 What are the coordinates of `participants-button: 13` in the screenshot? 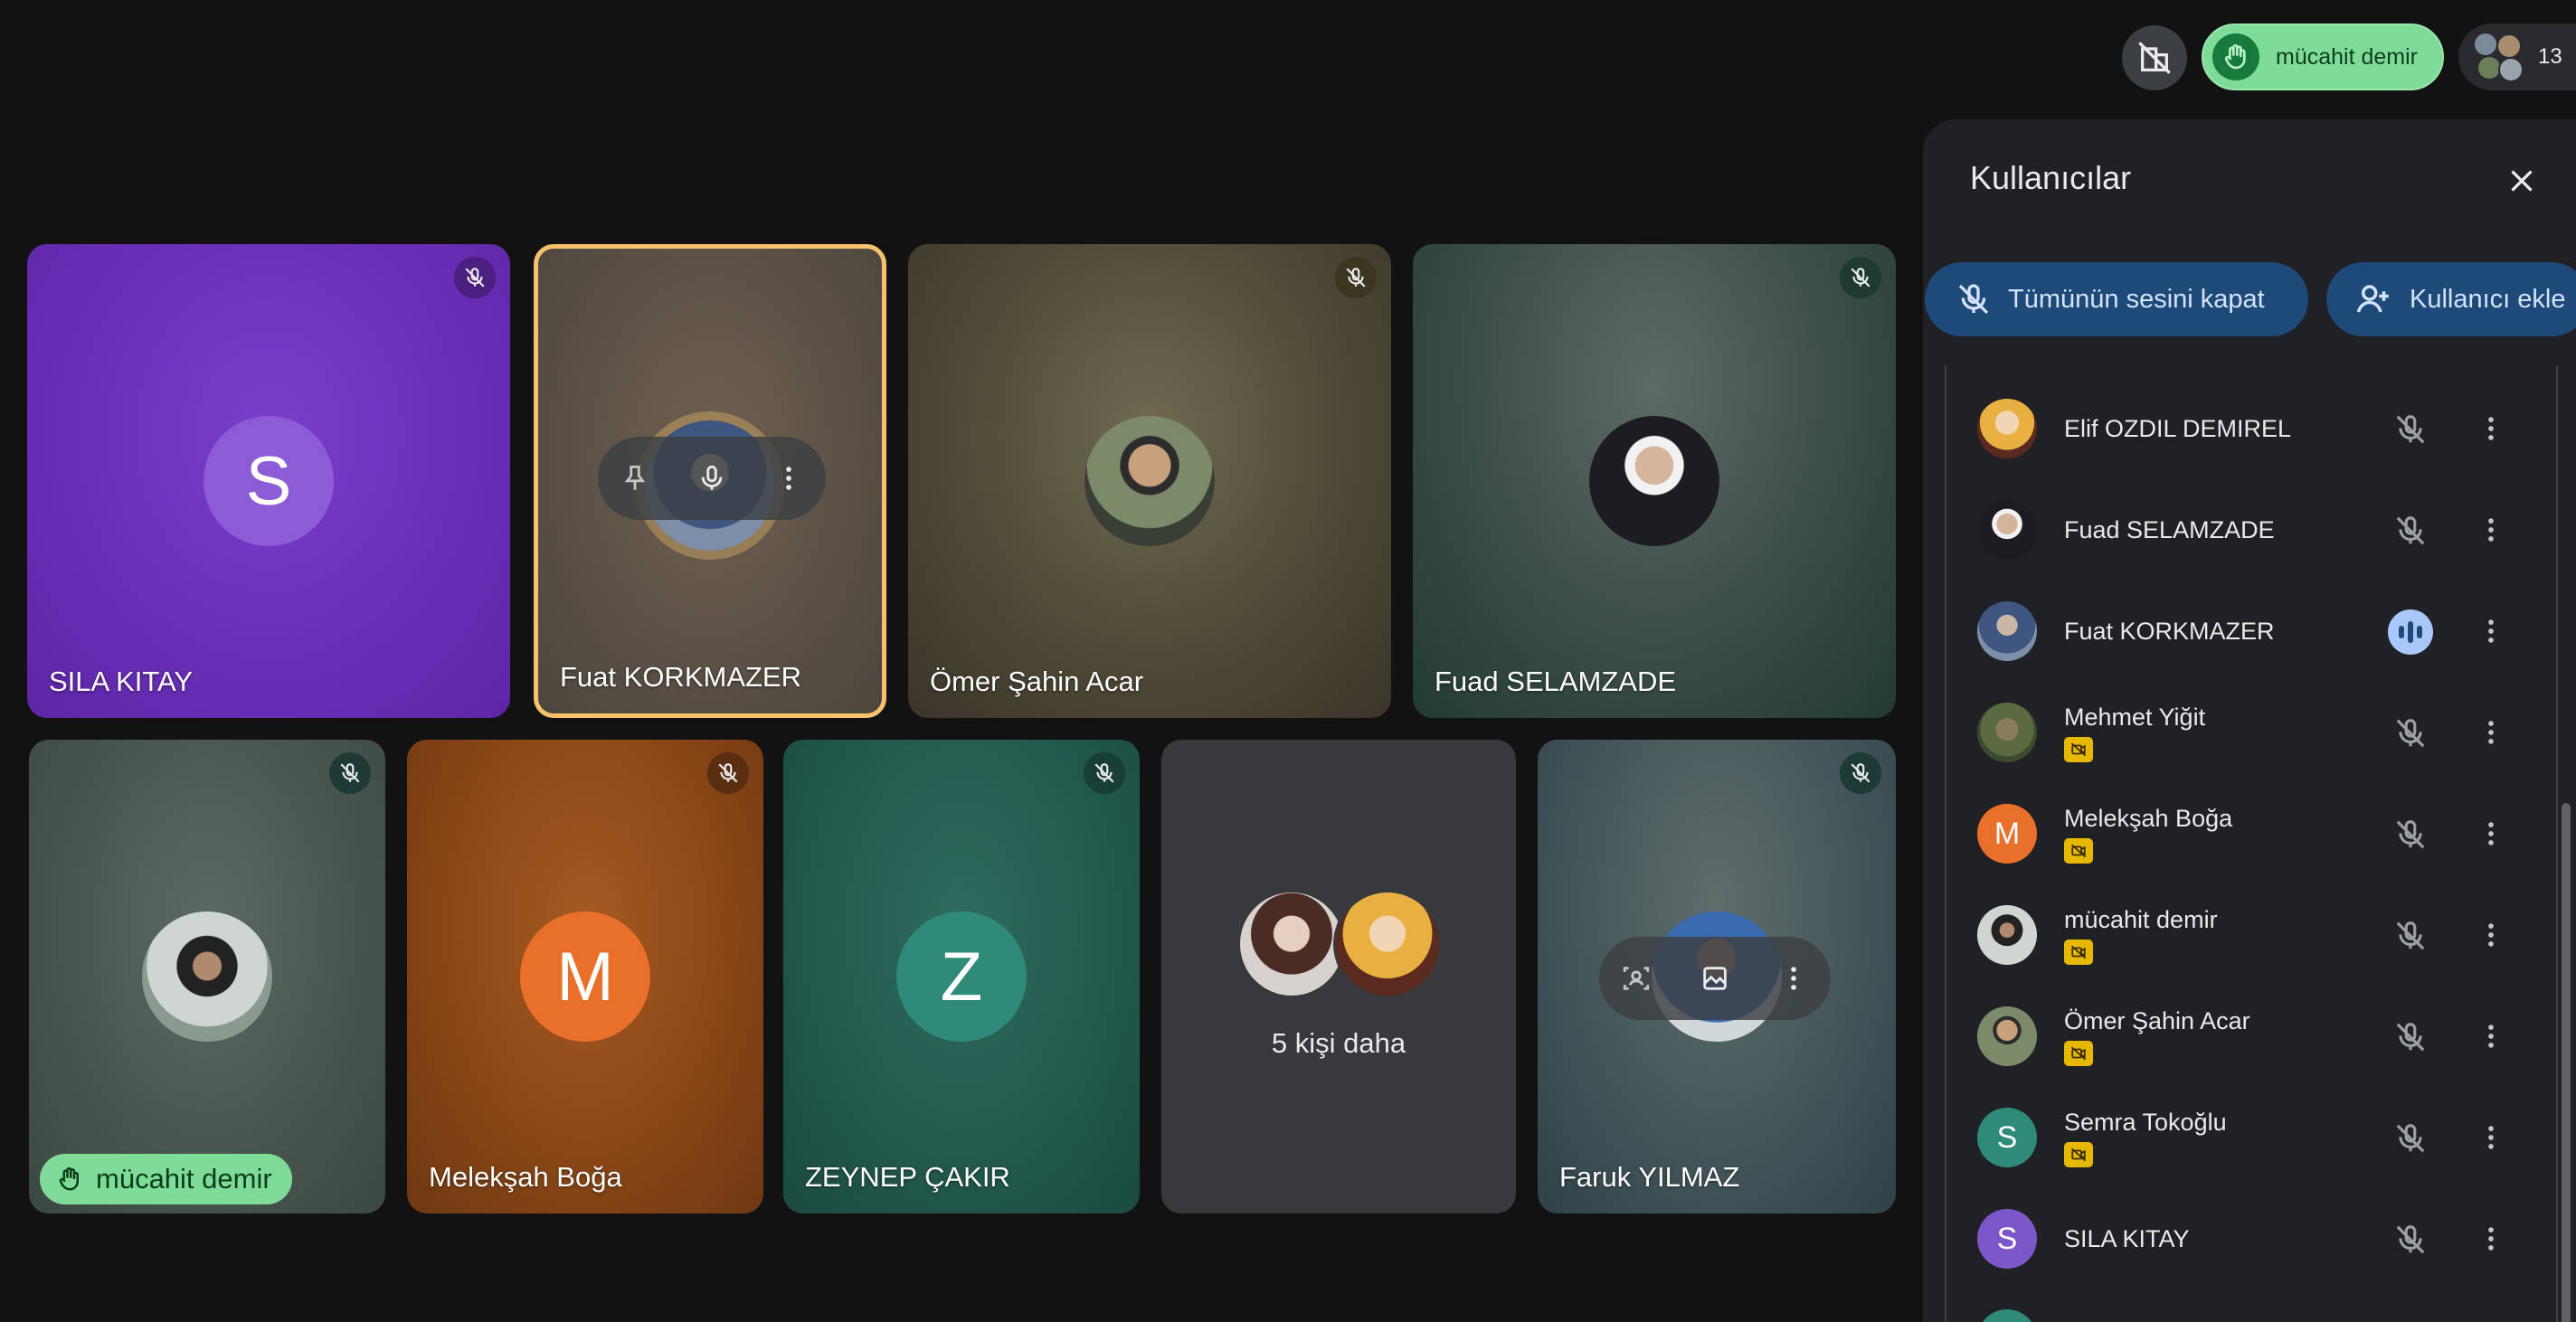 It's located at (2517, 57).